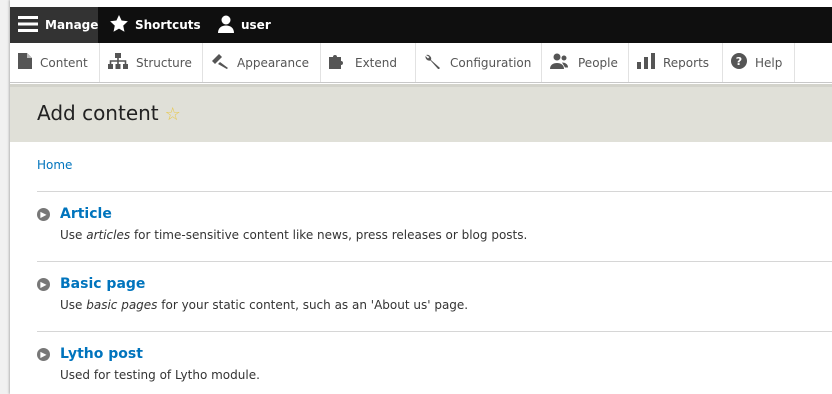 This screenshot has width=832, height=394. What do you see at coordinates (5, 197) in the screenshot?
I see `page-gutter` at bounding box center [5, 197].